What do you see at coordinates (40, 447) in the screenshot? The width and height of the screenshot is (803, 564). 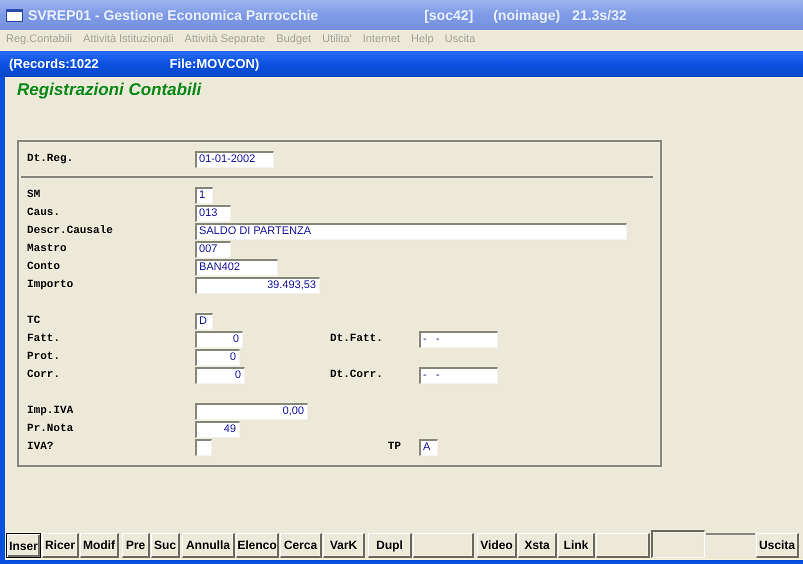 I see `field-label: IVA?` at bounding box center [40, 447].